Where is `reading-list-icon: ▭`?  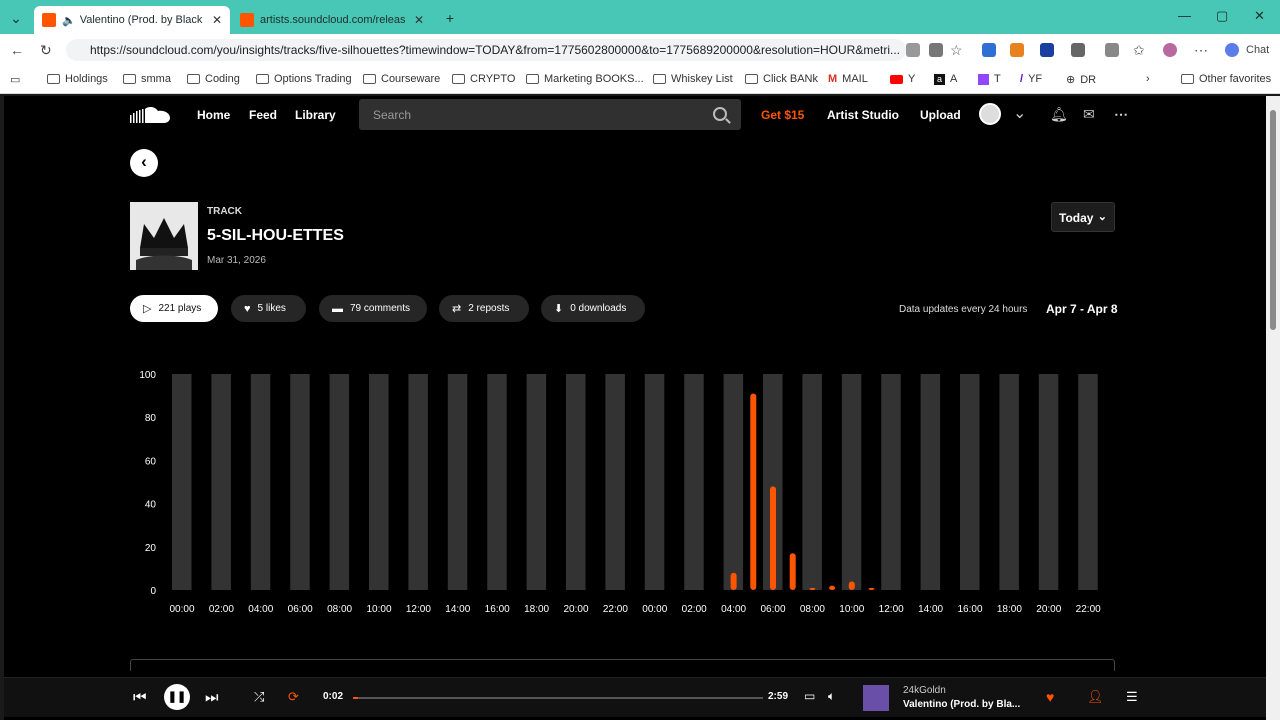 reading-list-icon: ▭ is located at coordinates (15, 79).